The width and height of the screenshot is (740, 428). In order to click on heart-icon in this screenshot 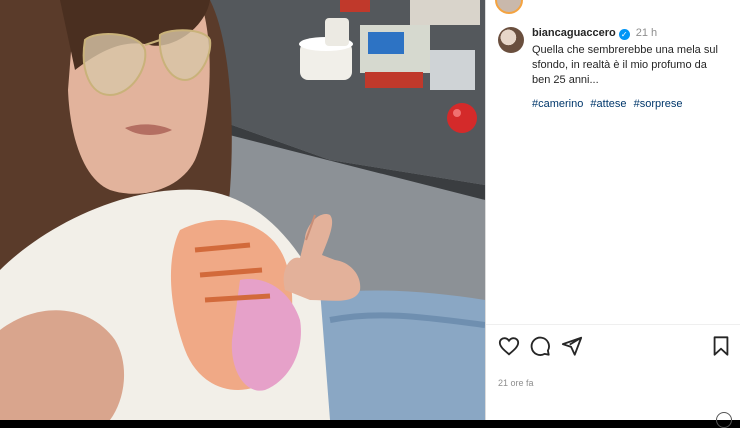, I will do `click(509, 346)`.